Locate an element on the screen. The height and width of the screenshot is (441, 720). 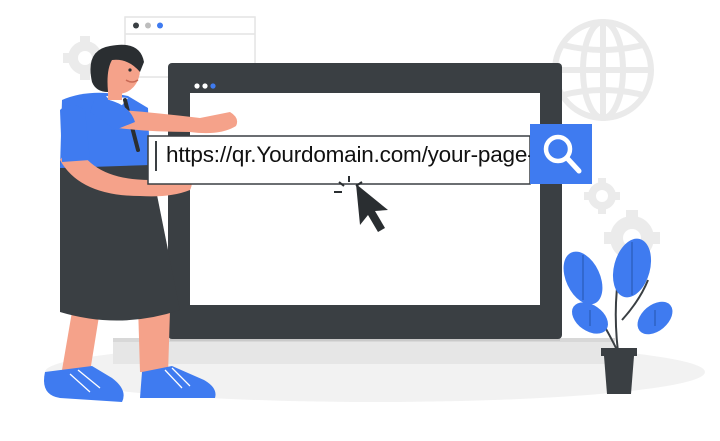
address-bar-url: https://qr.Yourdomain.com/your-page-id is located at coordinates (348, 155).